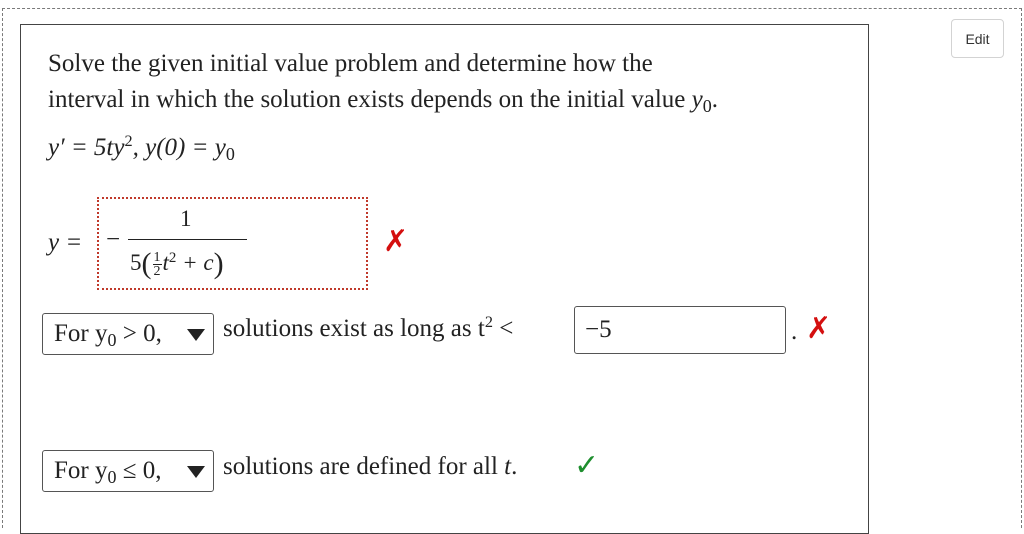  Describe the element at coordinates (128, 471) in the screenshot. I see `case2-condition-select: For y0 ≤ 0,` at that location.